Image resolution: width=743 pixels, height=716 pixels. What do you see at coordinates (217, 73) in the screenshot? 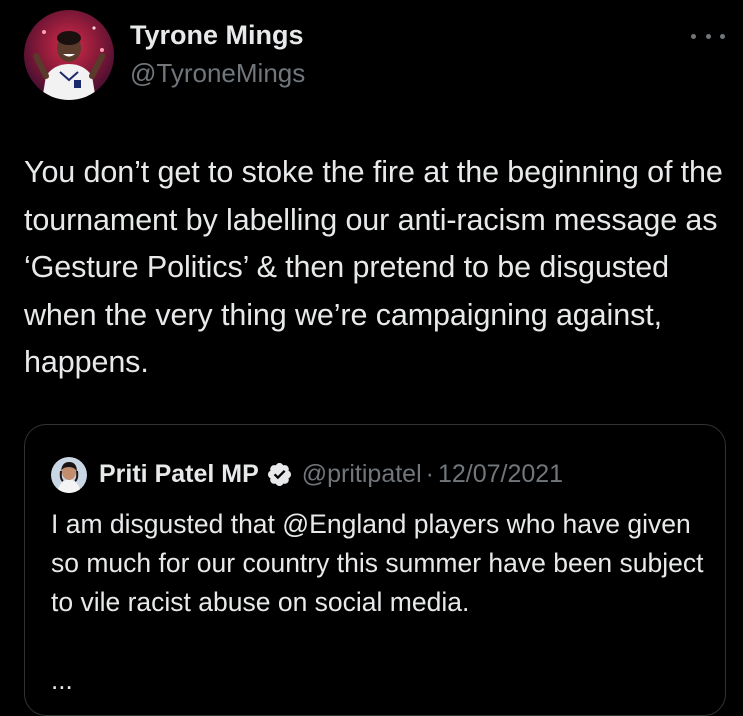
I see `author-handle: @TyroneMings` at bounding box center [217, 73].